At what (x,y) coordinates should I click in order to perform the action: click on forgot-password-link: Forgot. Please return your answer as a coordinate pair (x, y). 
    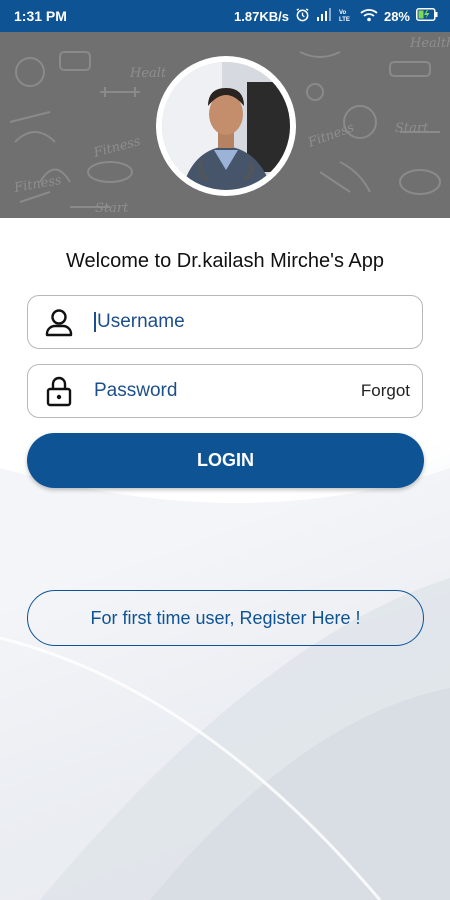
    Looking at the image, I should click on (385, 391).